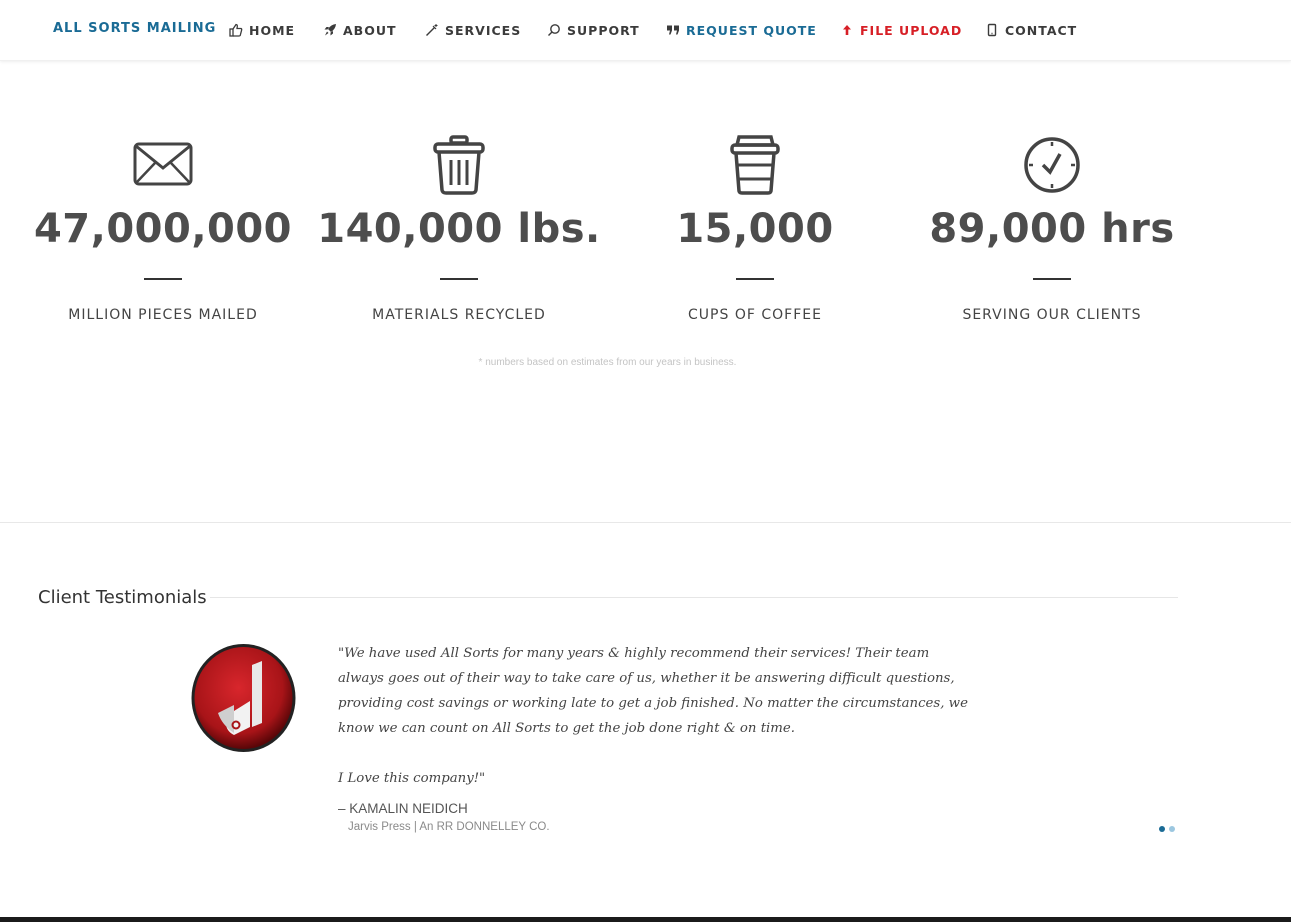  I want to click on clock-icon, so click(1052, 163).